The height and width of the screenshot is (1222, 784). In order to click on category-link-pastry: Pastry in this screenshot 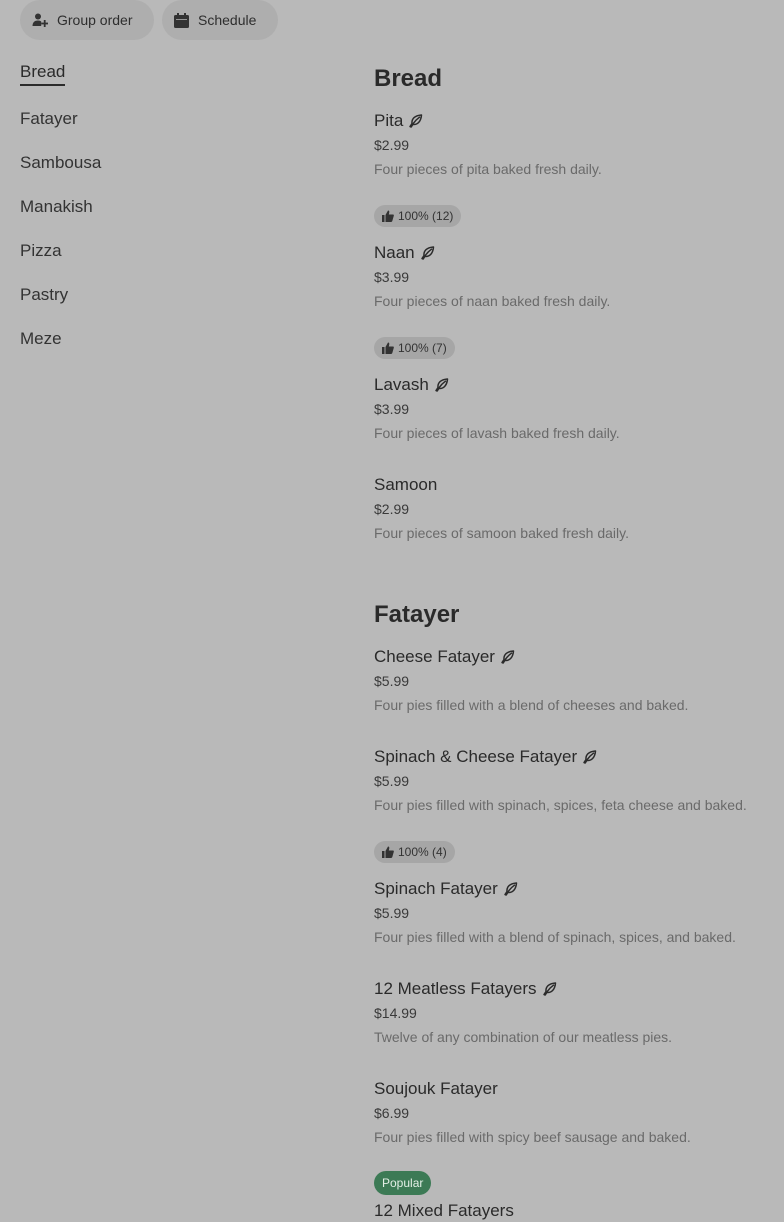, I will do `click(44, 295)`.